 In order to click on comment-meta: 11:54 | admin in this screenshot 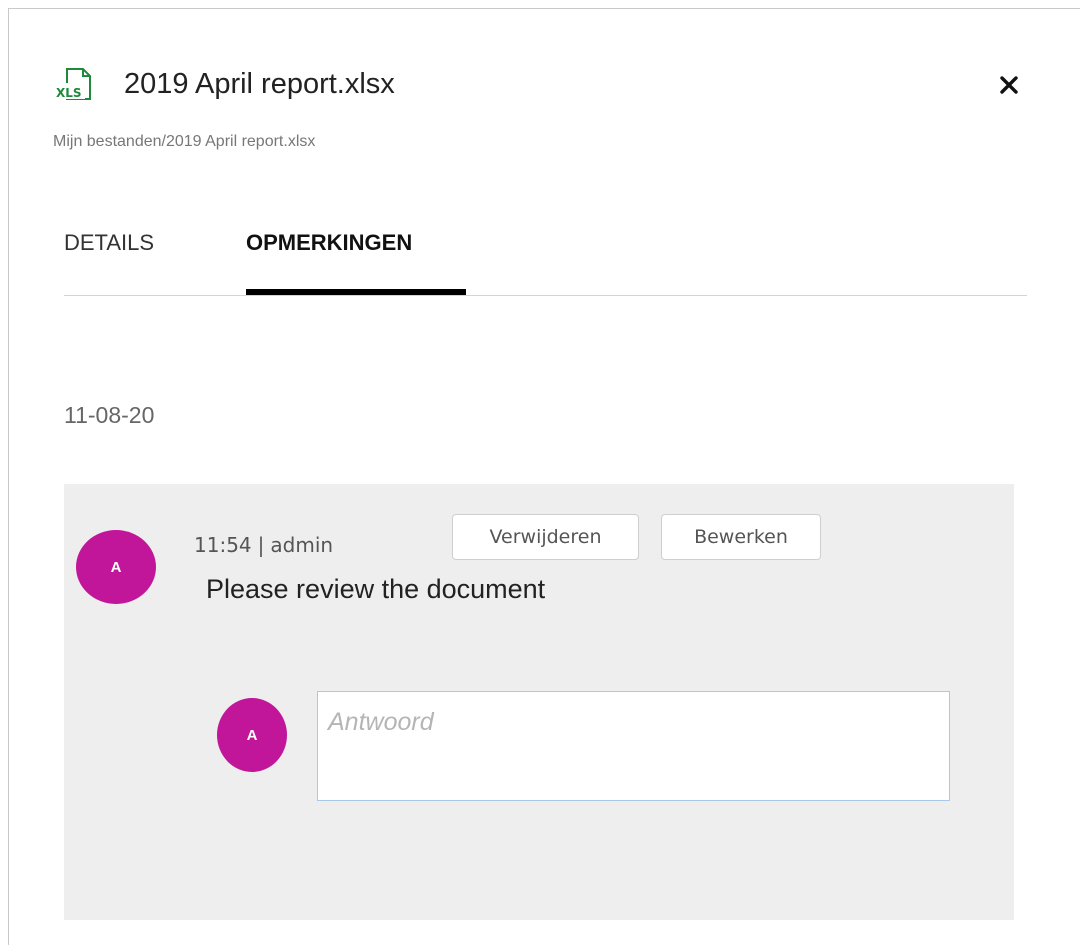, I will do `click(263, 545)`.